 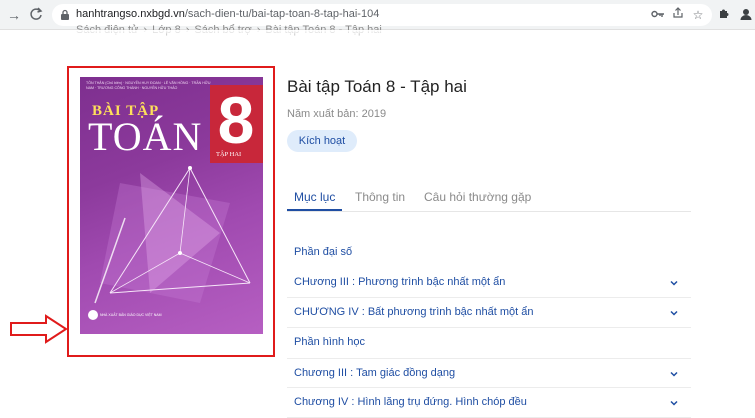 I want to click on key-icon, so click(x=658, y=15).